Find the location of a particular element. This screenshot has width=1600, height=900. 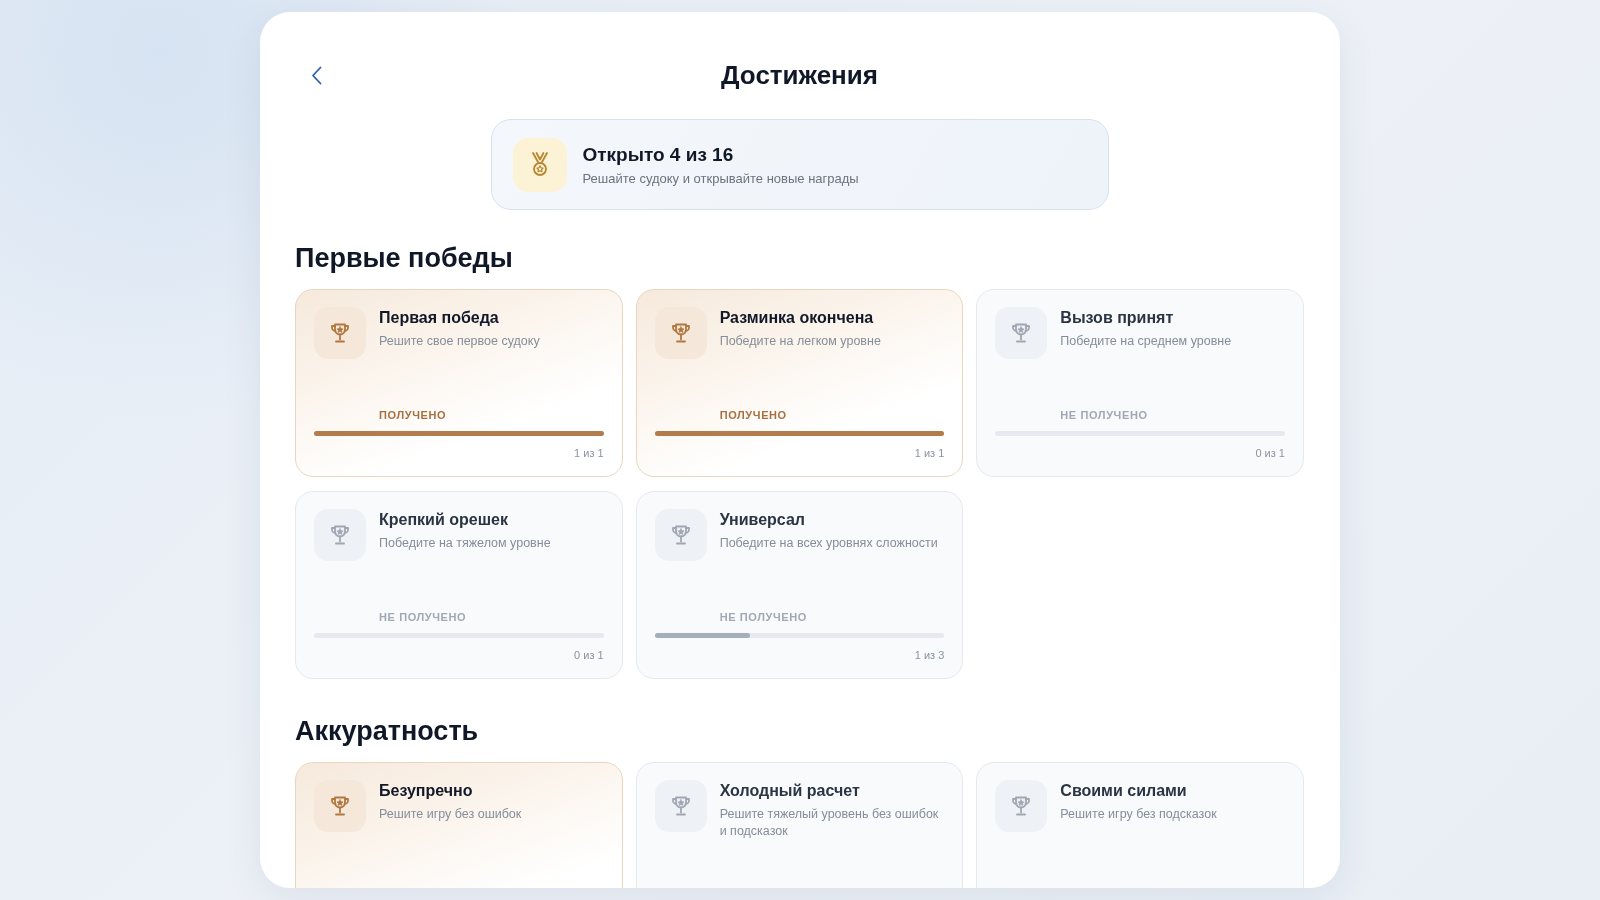

achievement-title: Холодный расчет is located at coordinates (790, 791).